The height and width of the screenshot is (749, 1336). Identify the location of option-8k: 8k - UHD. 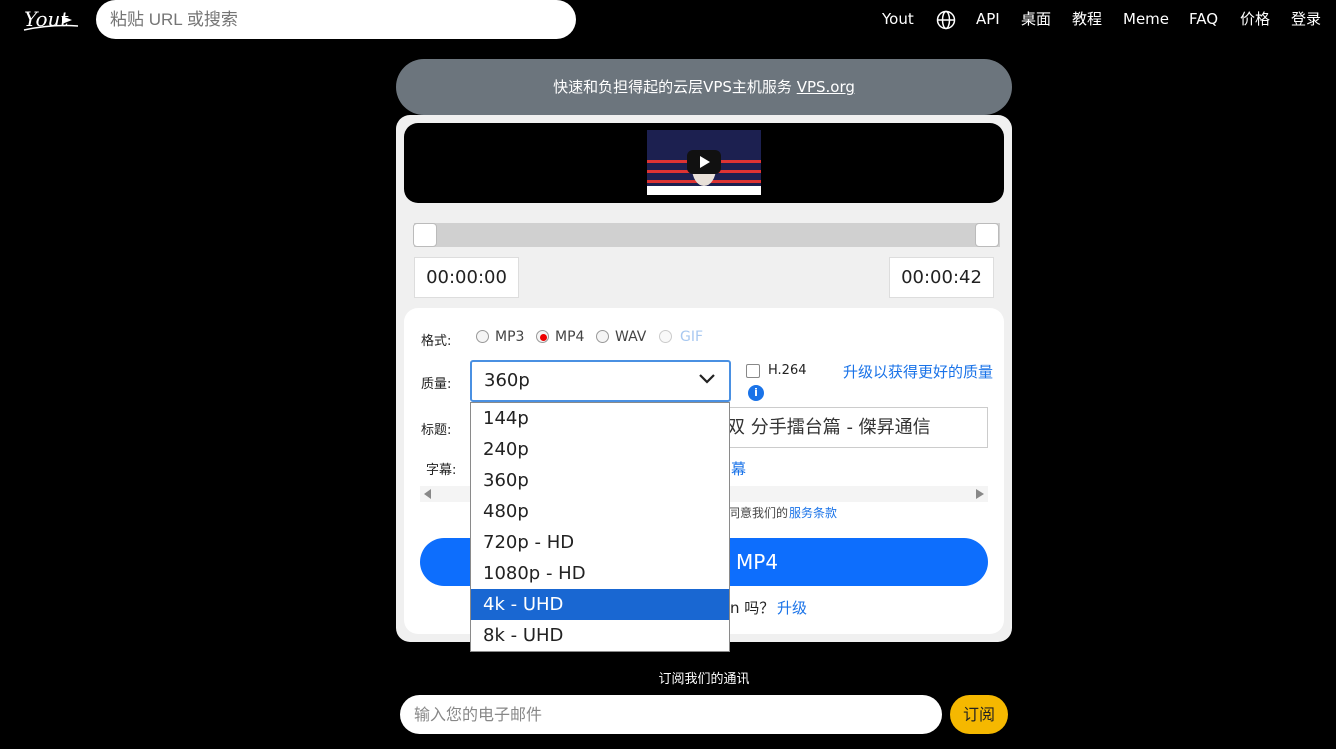
(600, 635).